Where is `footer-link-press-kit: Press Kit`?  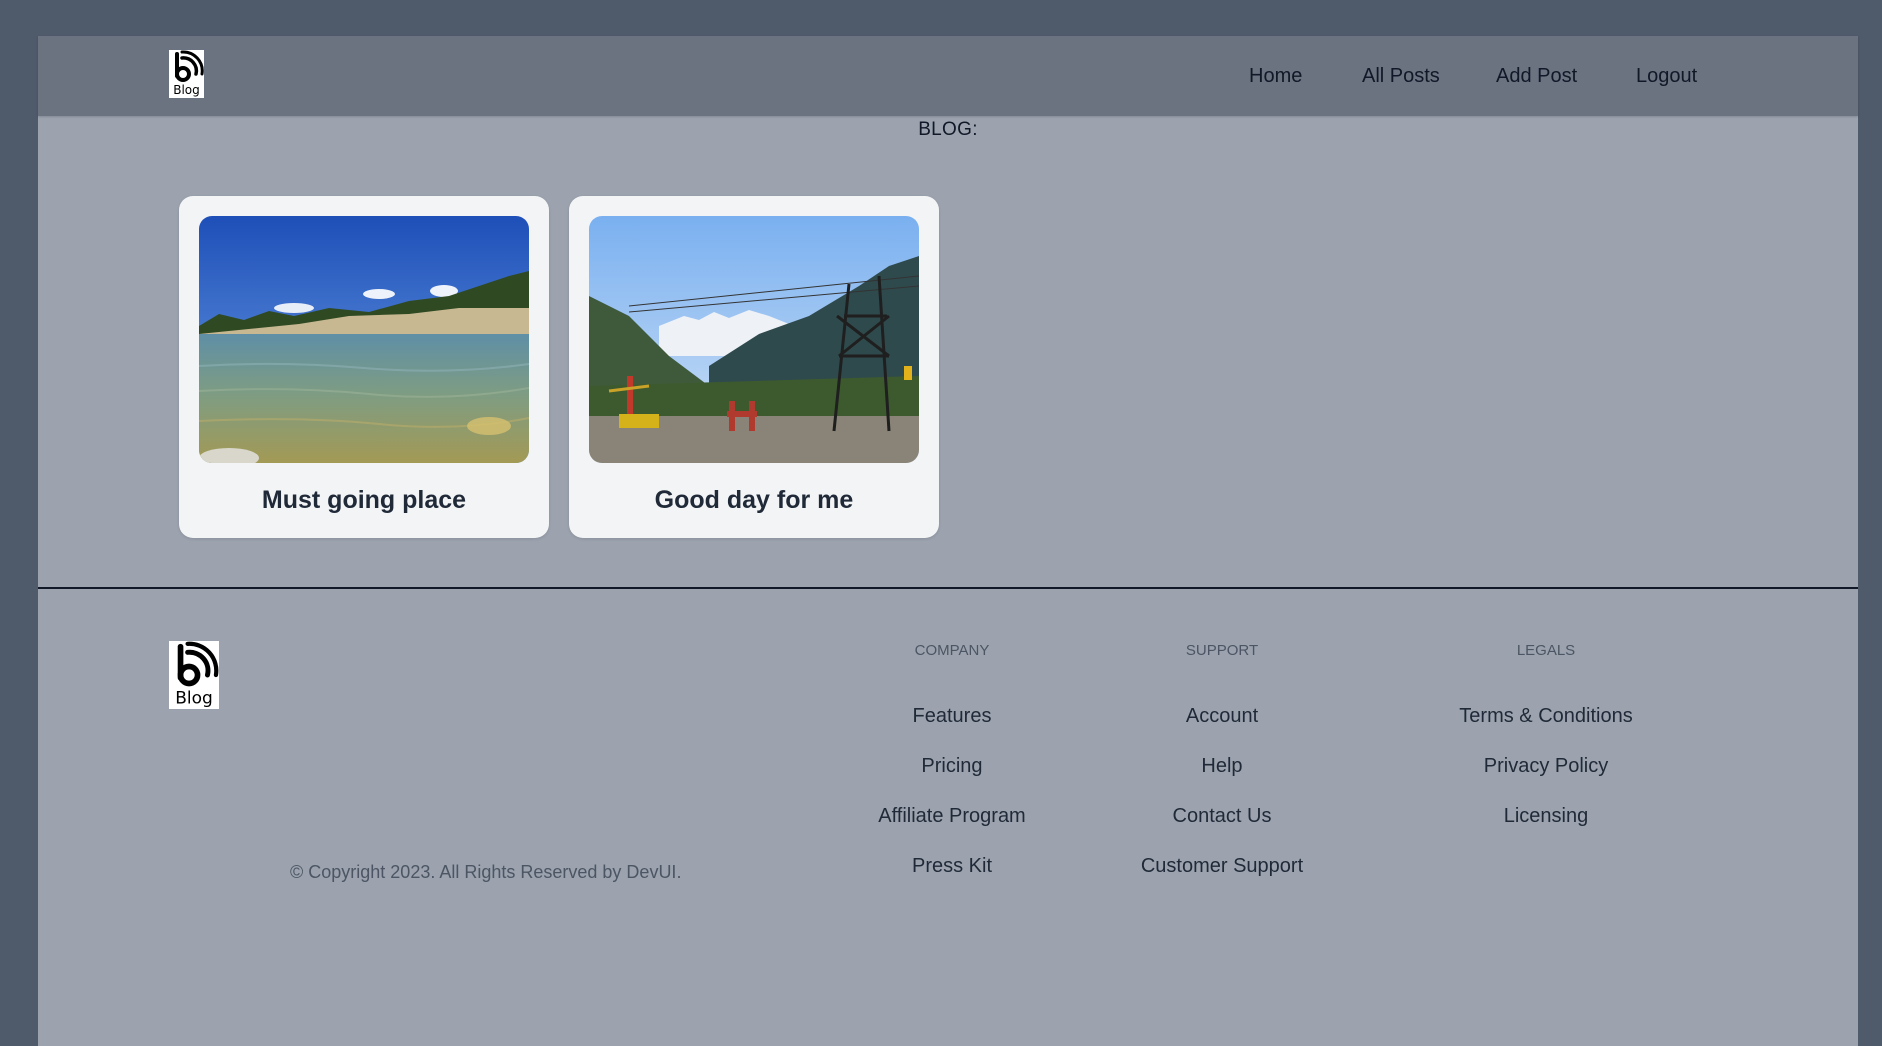
footer-link-press-kit: Press Kit is located at coordinates (952, 876).